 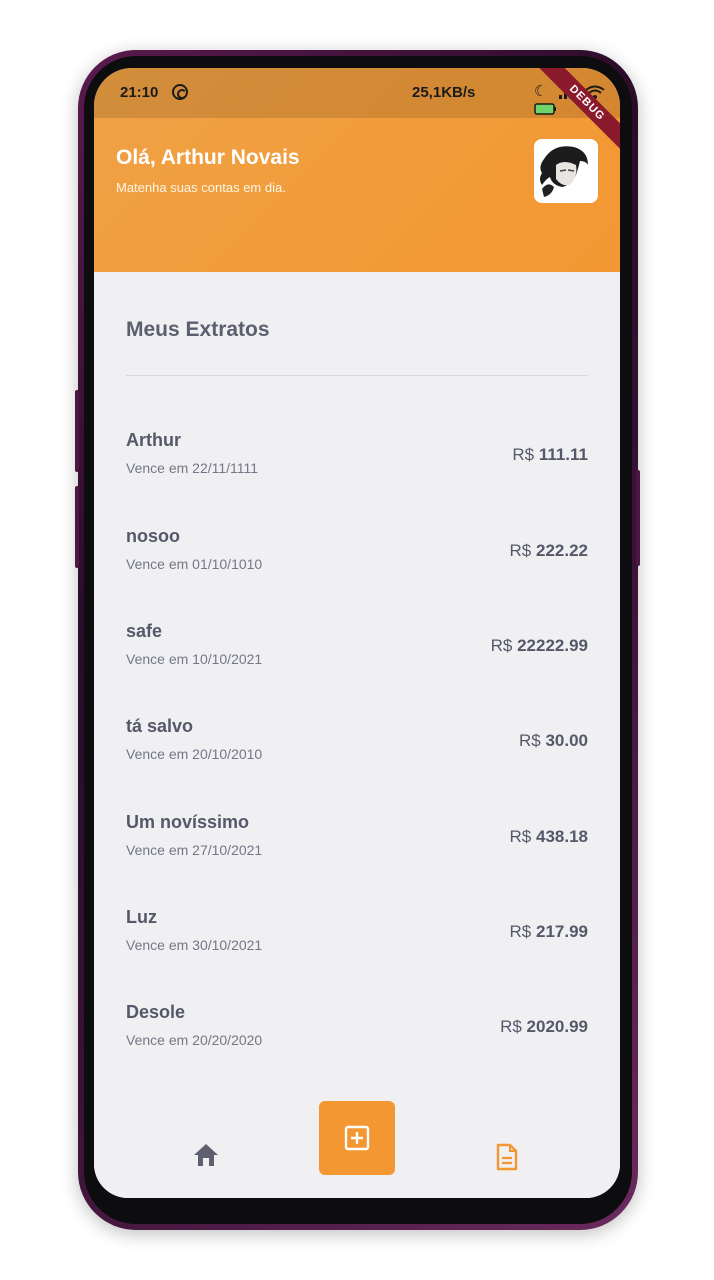 I want to click on volume-down-button, so click(x=77, y=527).